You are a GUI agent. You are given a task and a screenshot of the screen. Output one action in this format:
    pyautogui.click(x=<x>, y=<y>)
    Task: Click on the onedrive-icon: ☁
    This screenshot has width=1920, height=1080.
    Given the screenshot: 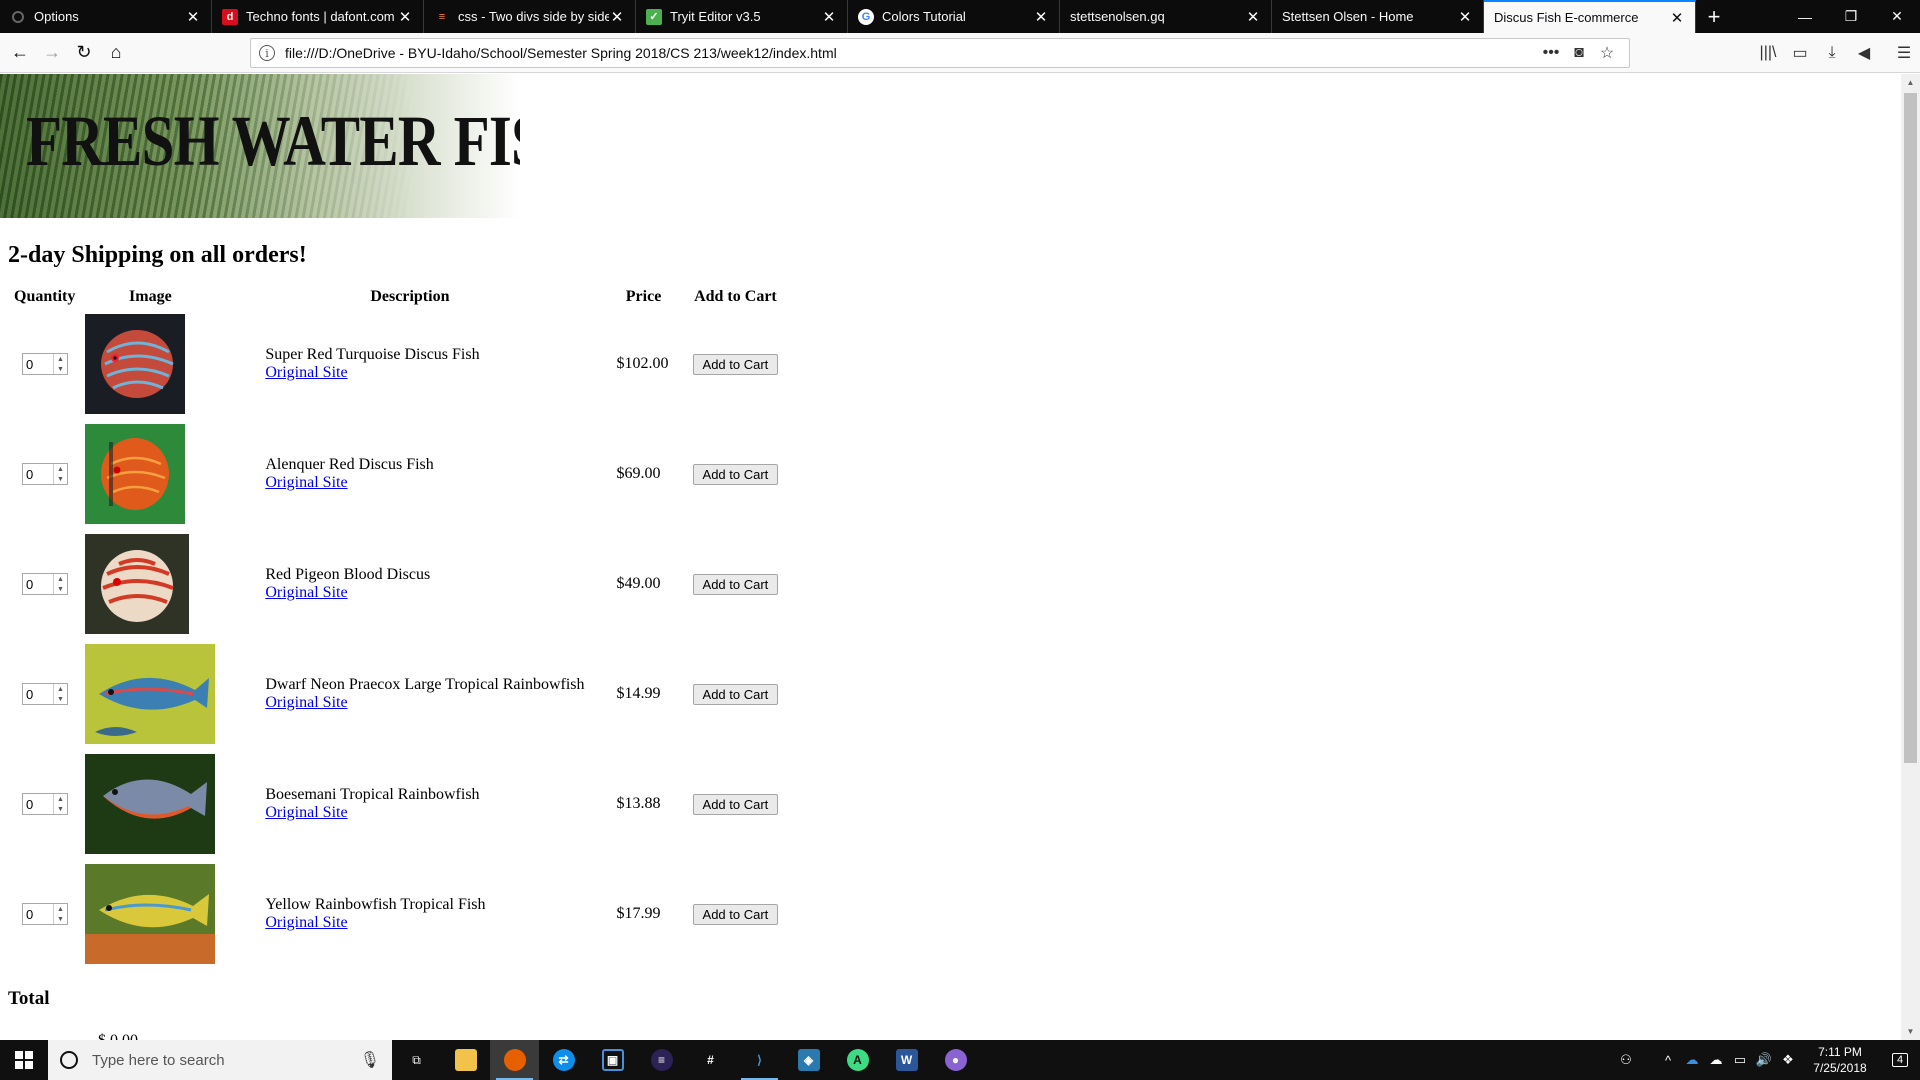 What is the action you would take?
    pyautogui.click(x=1692, y=1060)
    